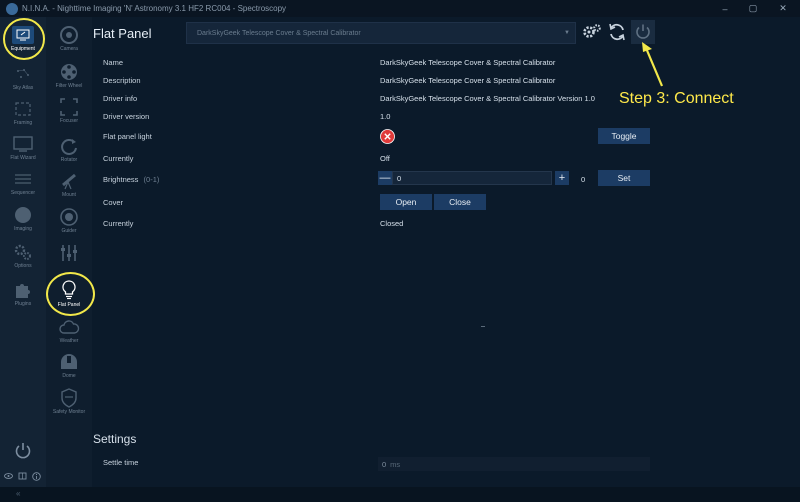 The image size is (800, 502). I want to click on driver-version-value: 1.0, so click(385, 116).